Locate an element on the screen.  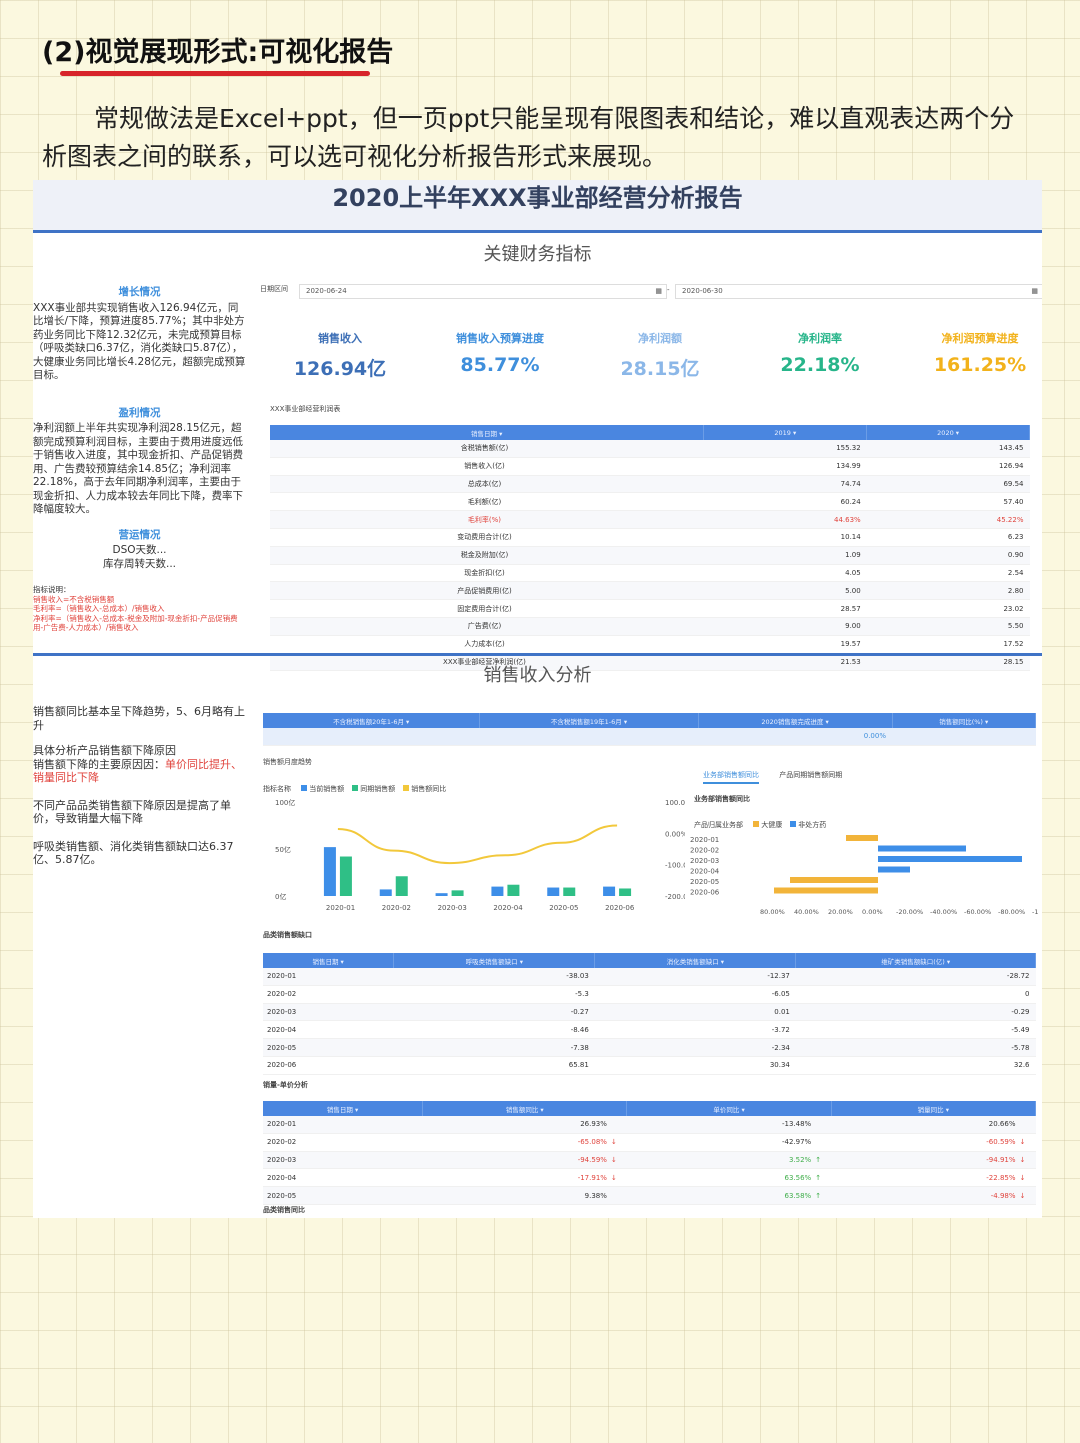
table-row: 2020-01 -38.03 -12.37 -28.72 is located at coordinates (649, 977).